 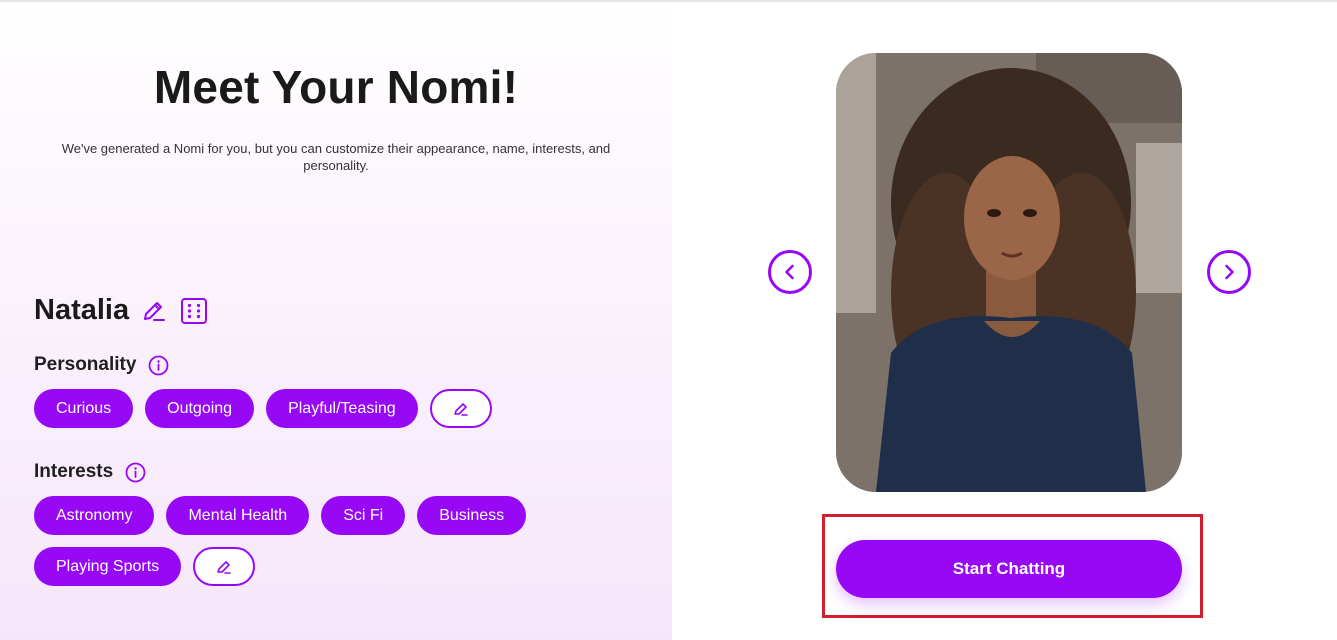 What do you see at coordinates (200, 408) in the screenshot?
I see `personality-chip: Outgoing` at bounding box center [200, 408].